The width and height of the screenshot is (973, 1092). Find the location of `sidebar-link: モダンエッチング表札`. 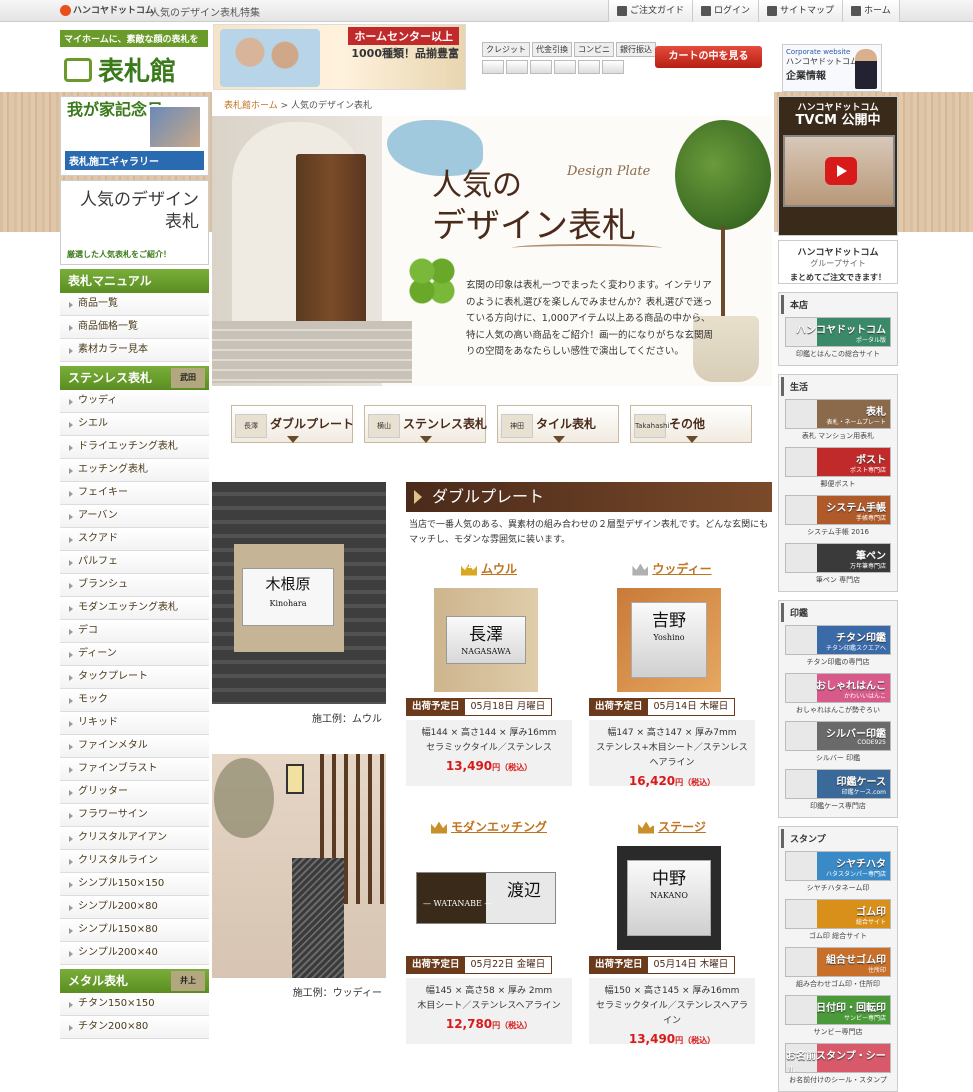

sidebar-link: モダンエッチング表札 is located at coordinates (134, 608).